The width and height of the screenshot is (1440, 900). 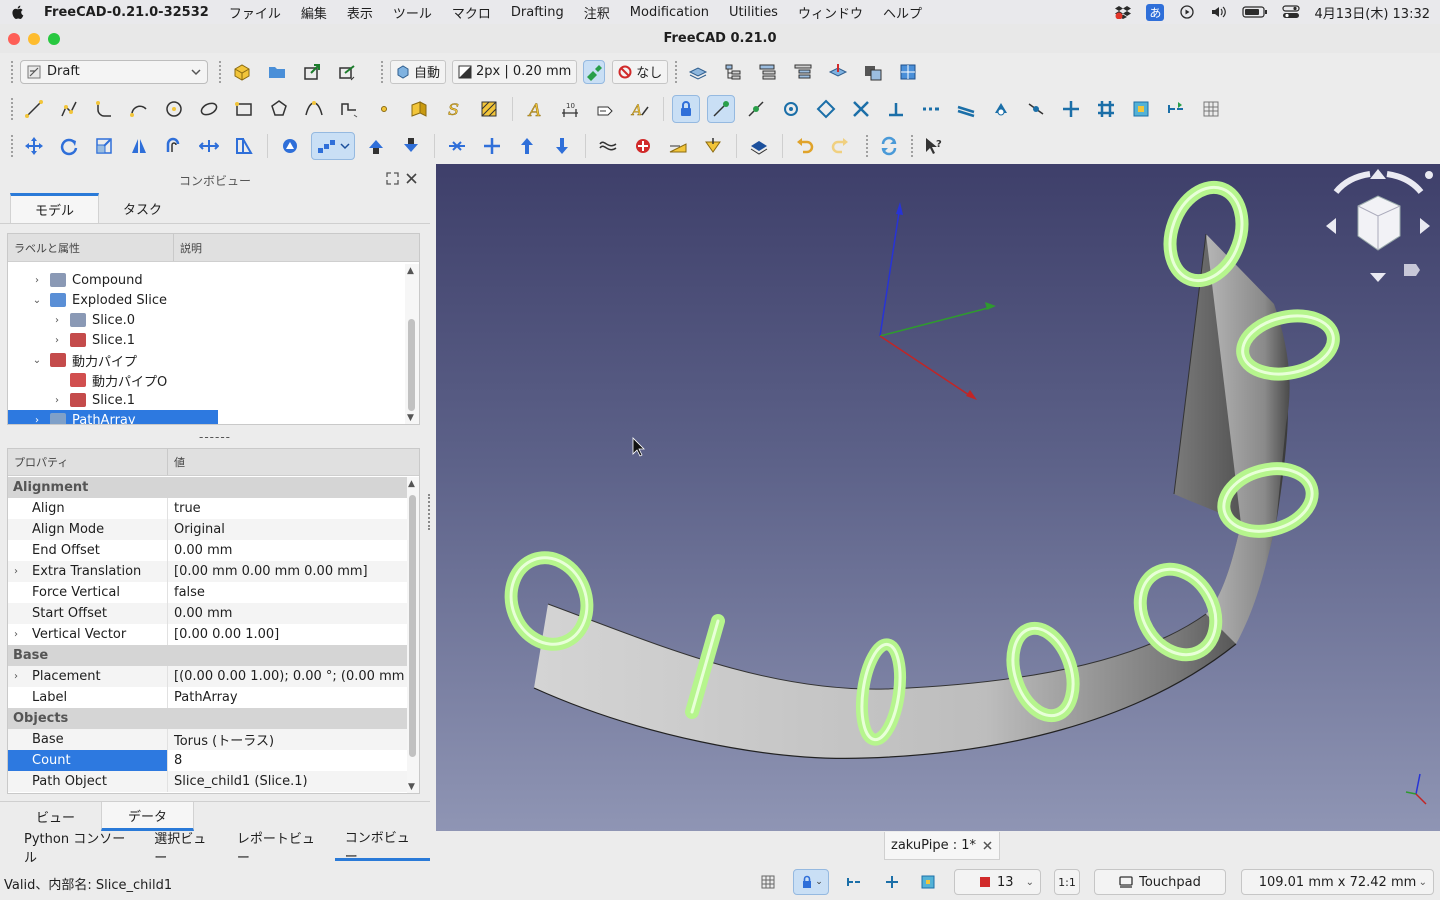 I want to click on snap-parallel-button, so click(x=966, y=109).